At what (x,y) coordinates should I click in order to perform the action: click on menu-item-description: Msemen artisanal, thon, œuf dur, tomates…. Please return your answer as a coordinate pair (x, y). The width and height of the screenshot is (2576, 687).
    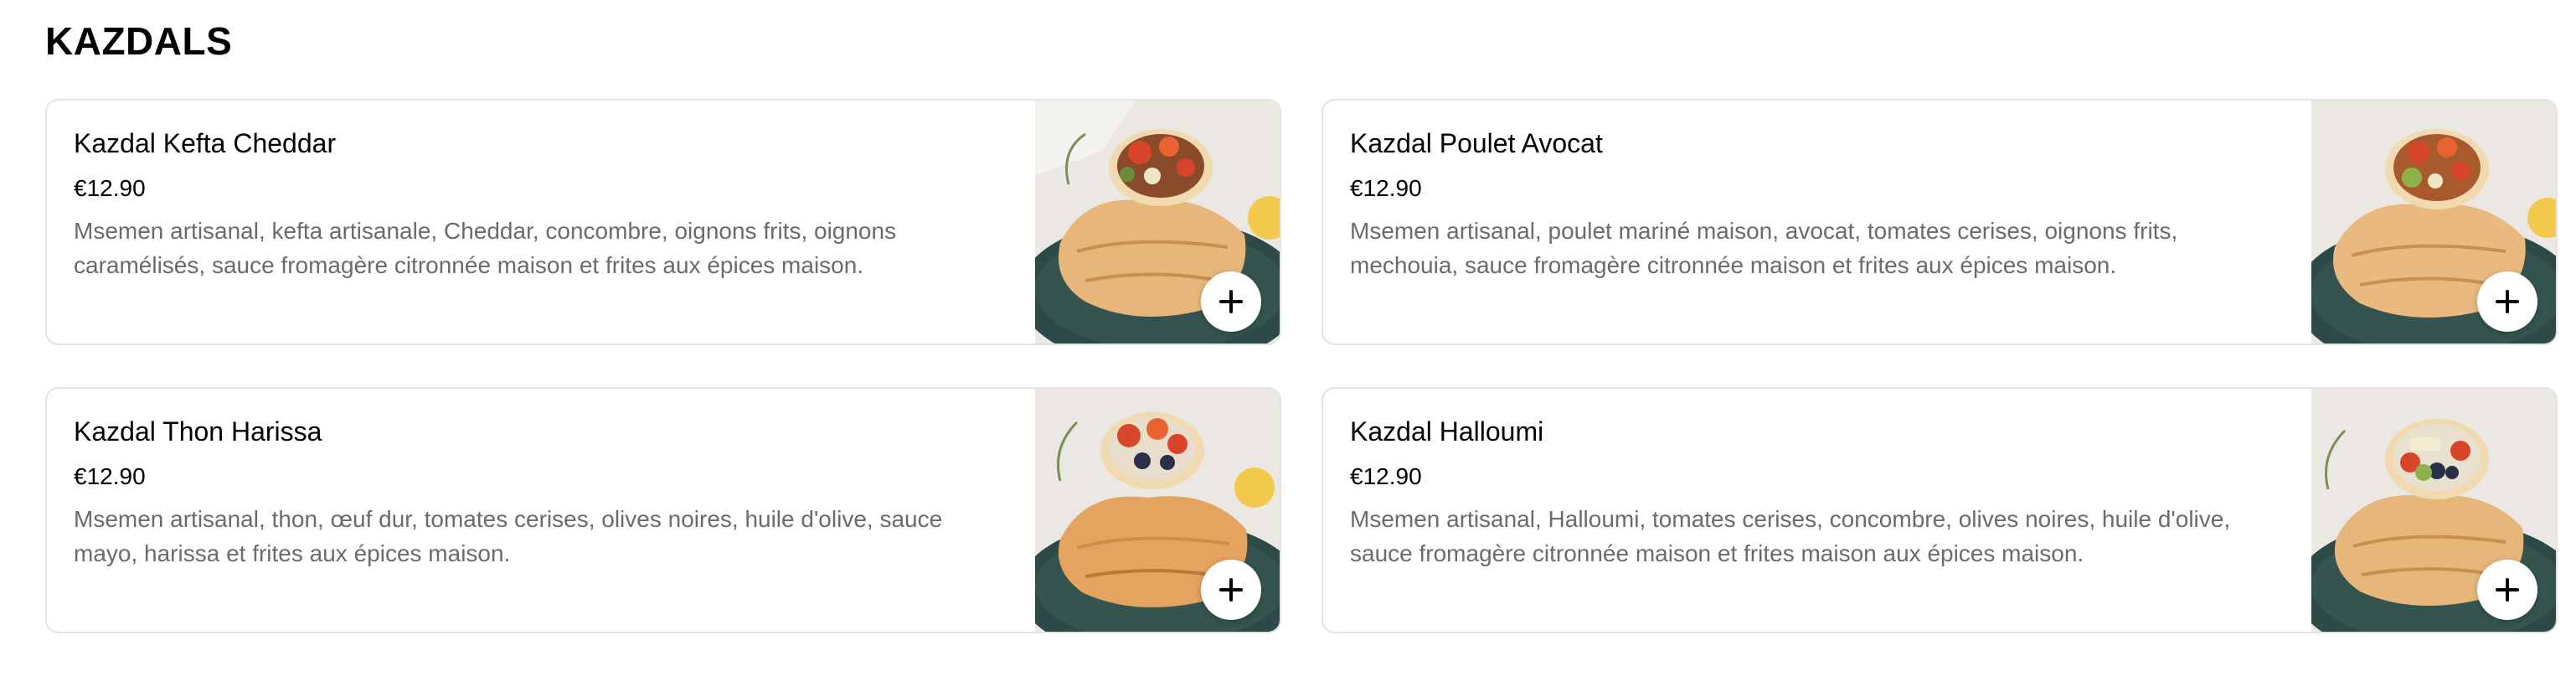
    Looking at the image, I should click on (508, 535).